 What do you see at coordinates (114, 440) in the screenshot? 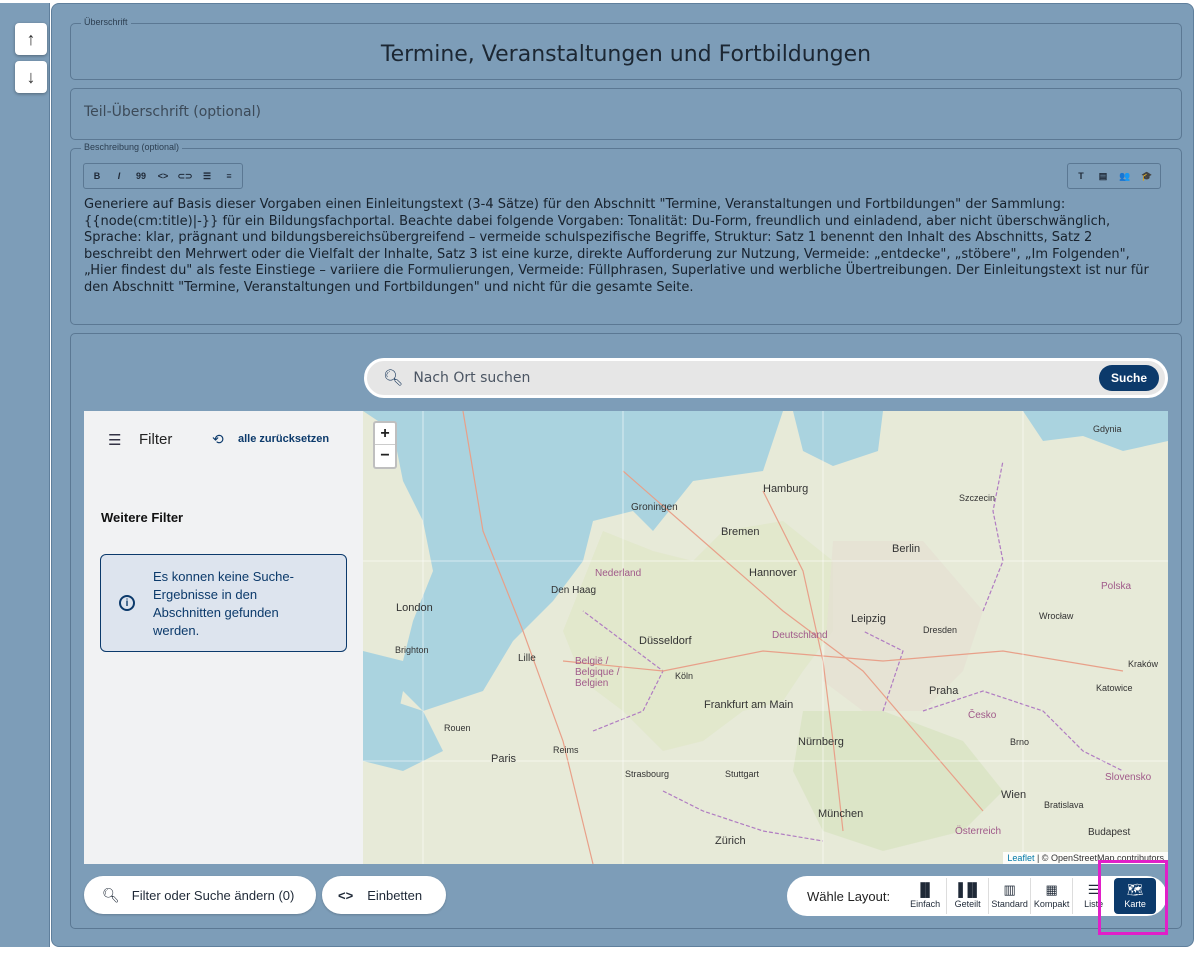
I see `filter-icon: ☰` at bounding box center [114, 440].